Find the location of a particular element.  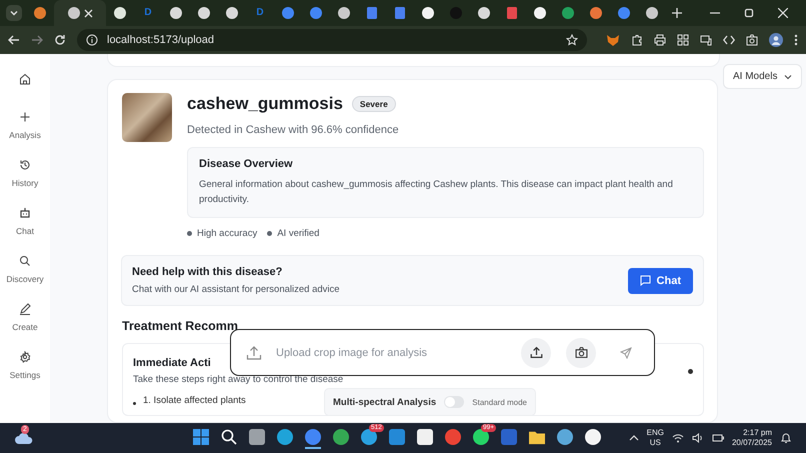

help-heading: Need help with this disease? is located at coordinates (208, 272).